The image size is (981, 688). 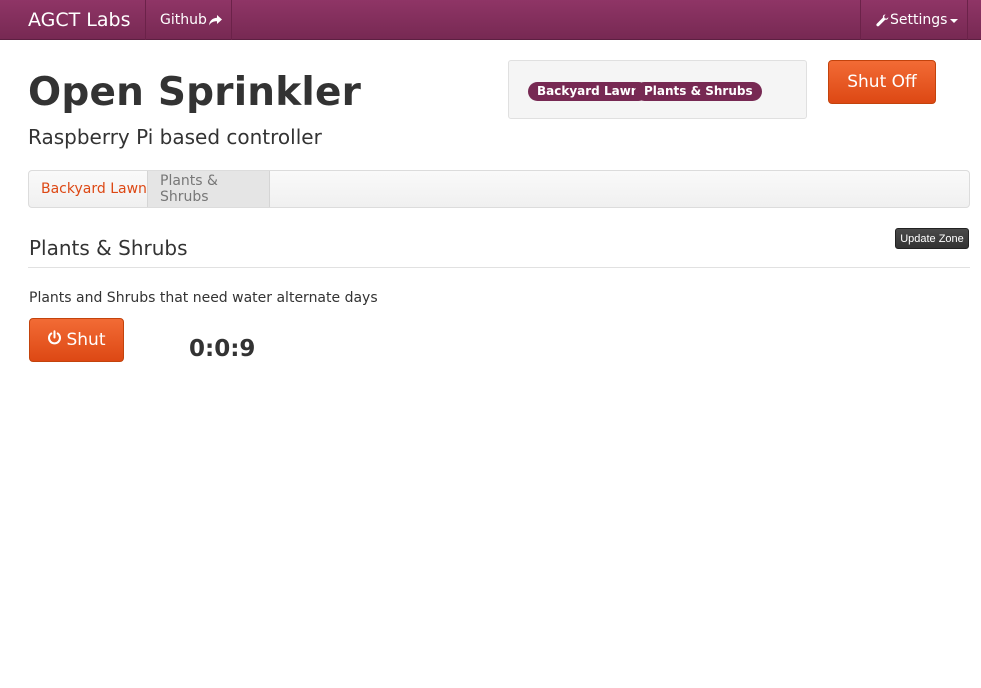 I want to click on github-label: Github, so click(x=183, y=20).